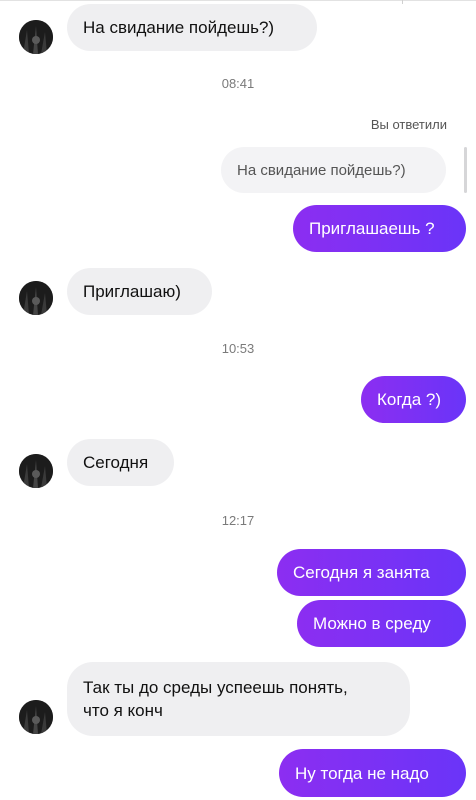 The height and width of the screenshot is (800, 476). Describe the element at coordinates (405, 2) in the screenshot. I see `header-edge` at that location.